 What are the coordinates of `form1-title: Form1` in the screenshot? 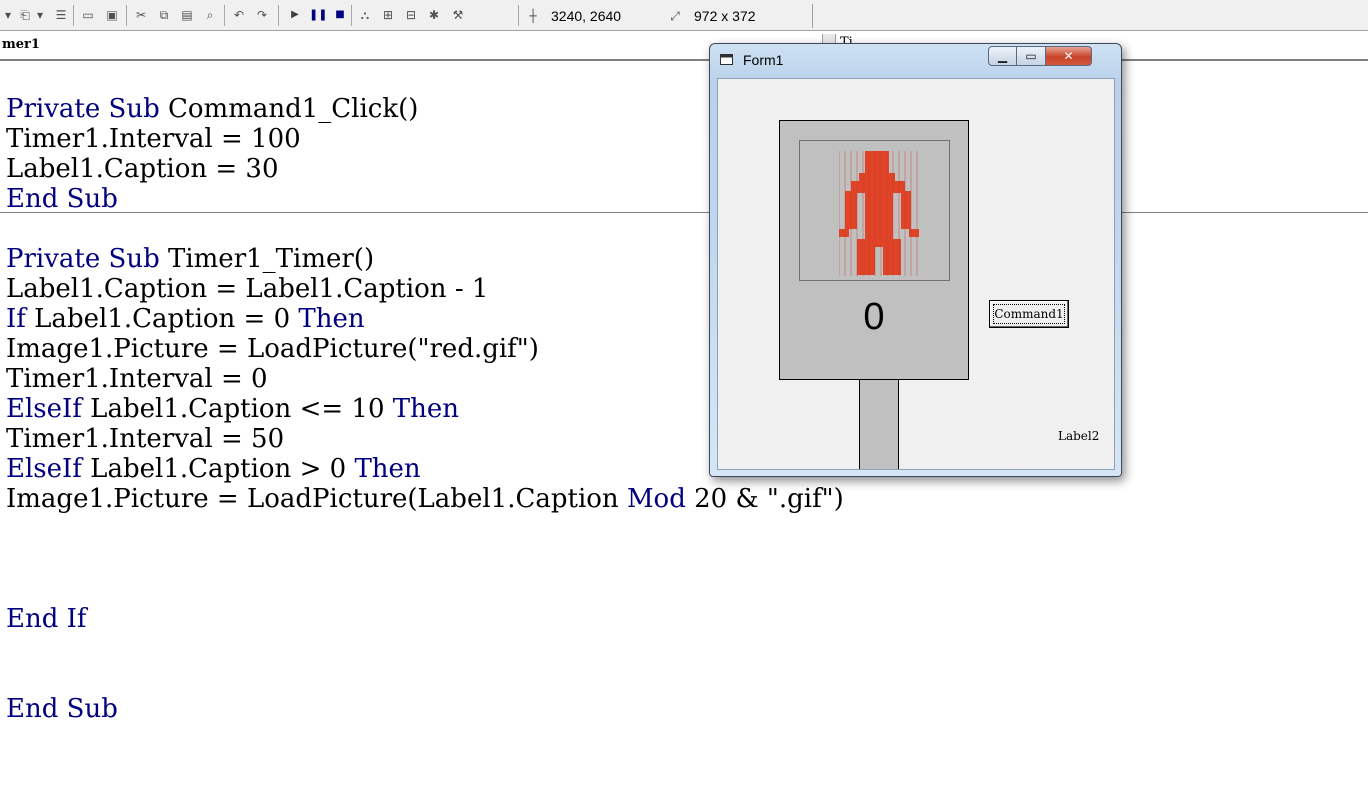 It's located at (763, 60).